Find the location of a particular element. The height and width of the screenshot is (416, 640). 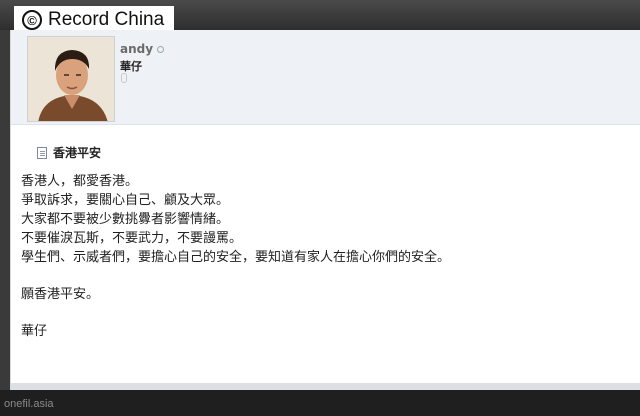

watermark-text: Record China is located at coordinates (106, 19).